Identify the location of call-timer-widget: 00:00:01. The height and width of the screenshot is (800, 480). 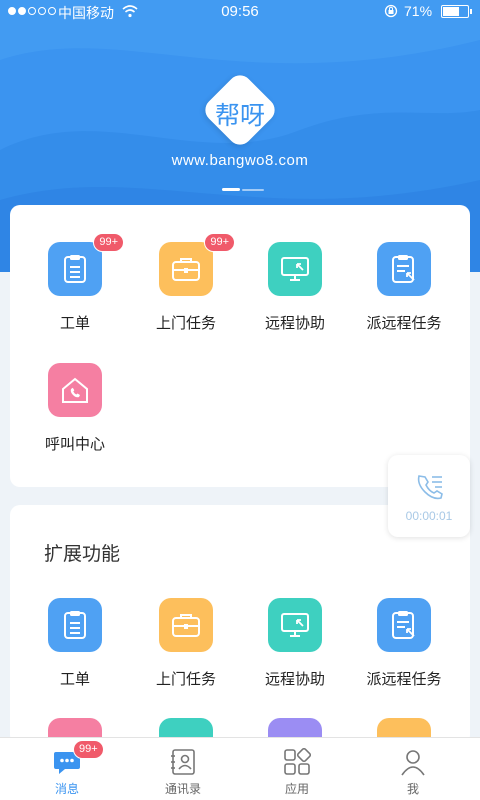
(429, 496).